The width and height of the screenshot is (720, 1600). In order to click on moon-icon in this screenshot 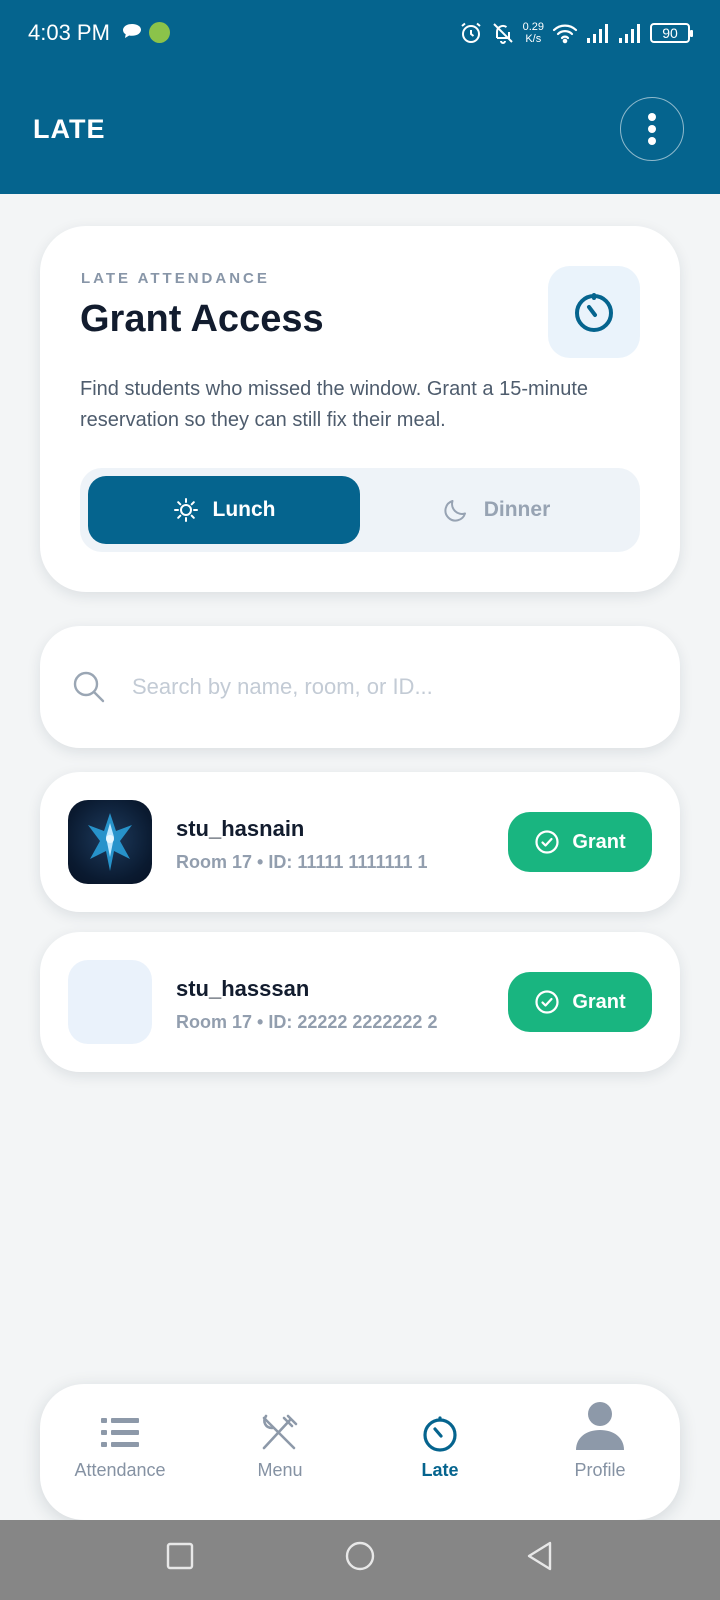, I will do `click(455, 511)`.